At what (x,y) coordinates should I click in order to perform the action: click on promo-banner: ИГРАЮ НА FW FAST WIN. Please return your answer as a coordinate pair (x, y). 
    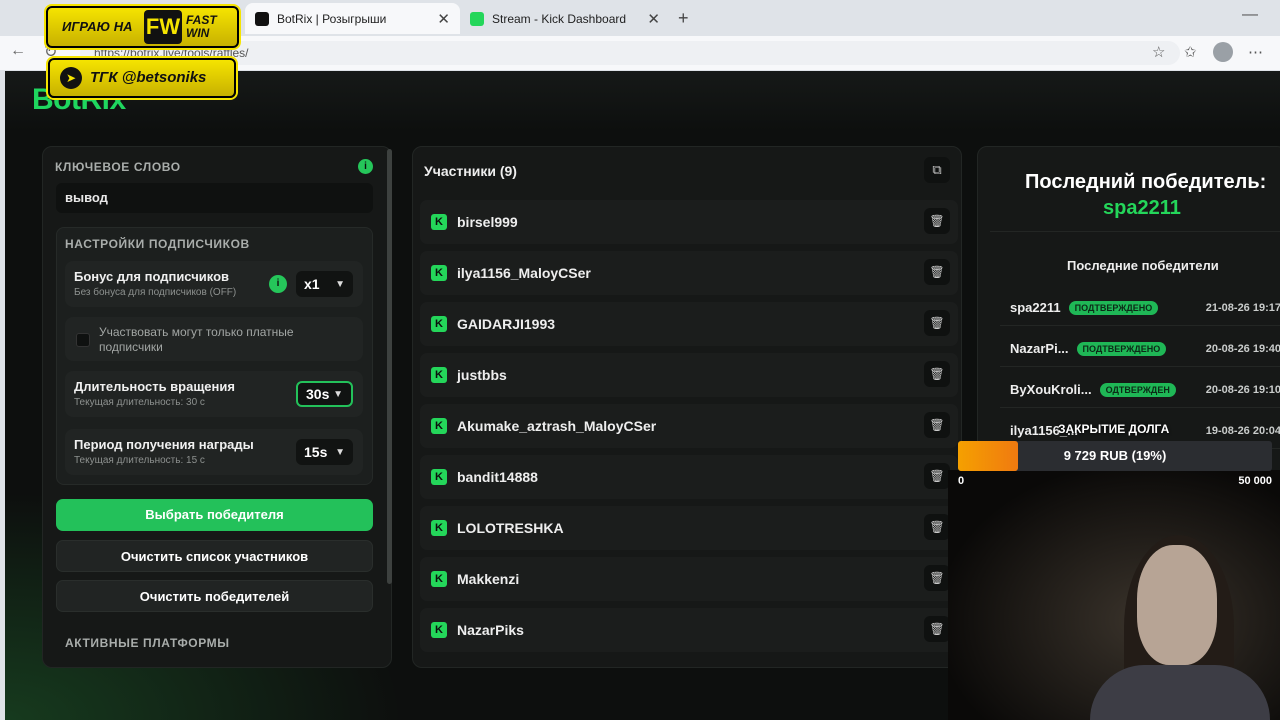
    Looking at the image, I should click on (142, 27).